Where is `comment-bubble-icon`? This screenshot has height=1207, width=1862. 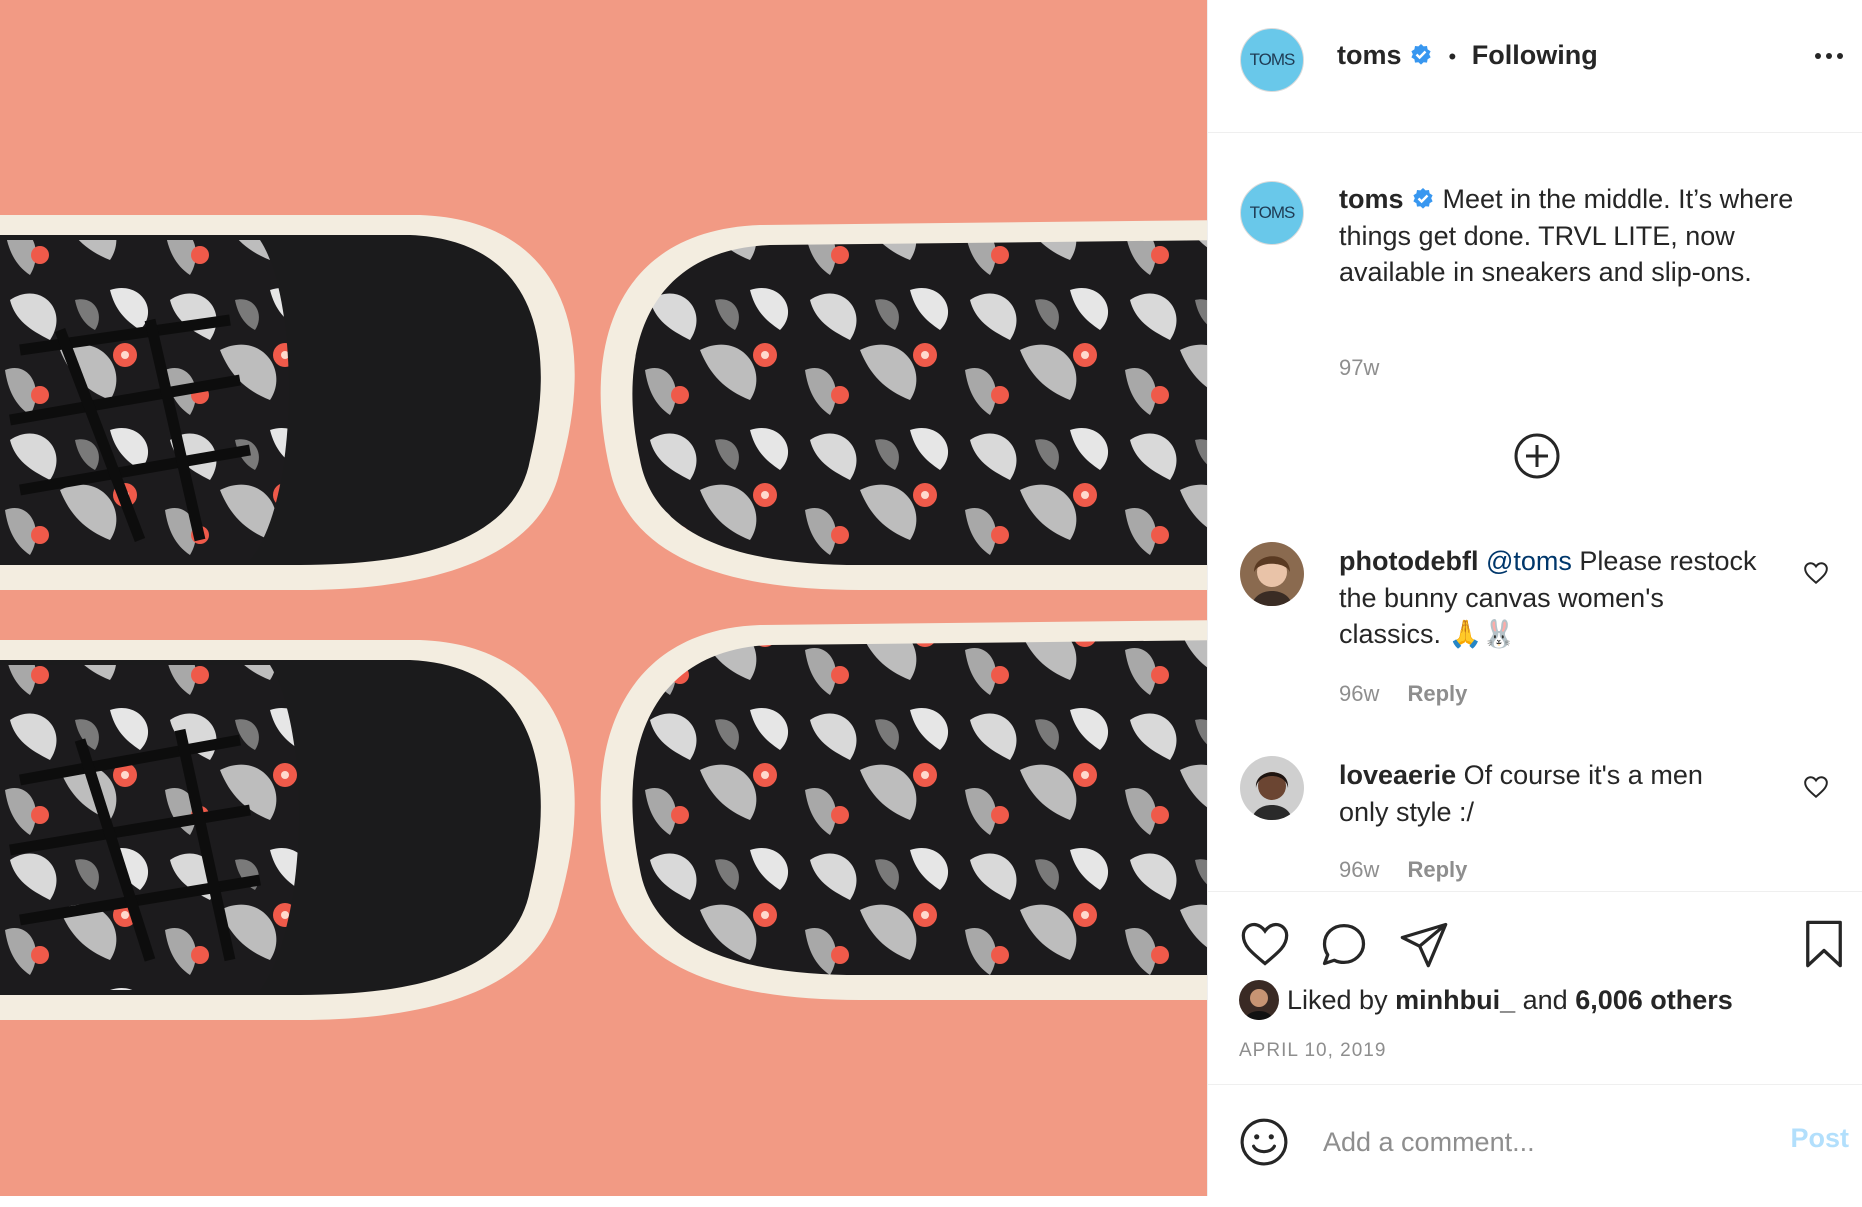
comment-bubble-icon is located at coordinates (1344, 944).